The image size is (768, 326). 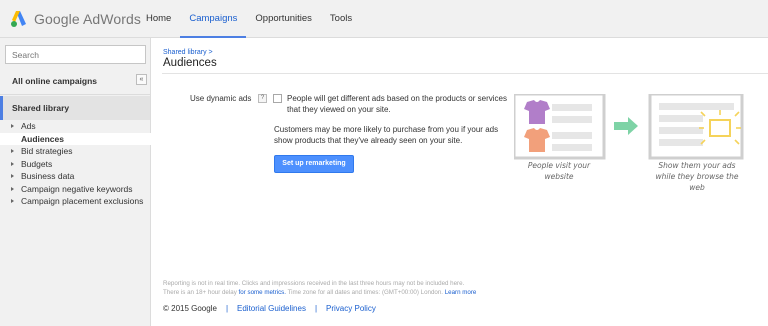 What do you see at coordinates (75, 176) in the screenshot?
I see `tree-item-business-data: Business data` at bounding box center [75, 176].